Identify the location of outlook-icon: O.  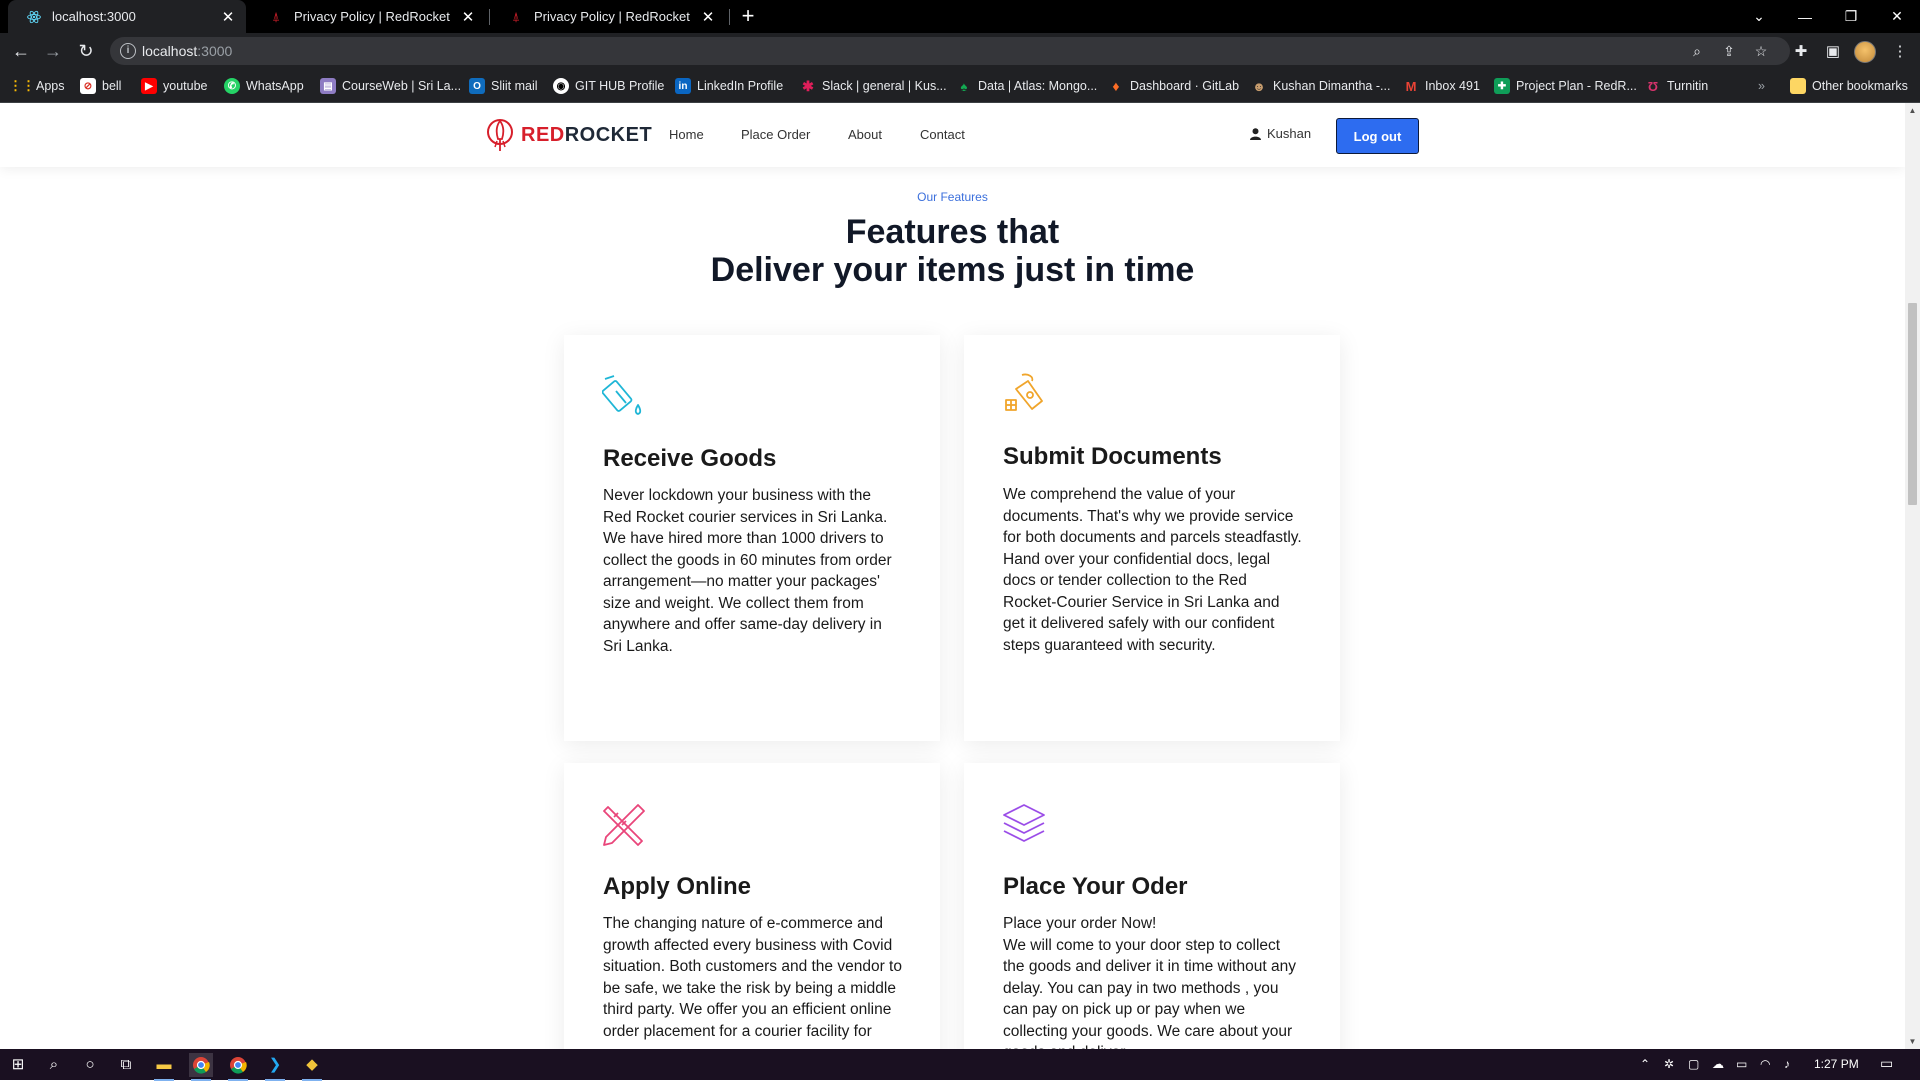
(477, 86).